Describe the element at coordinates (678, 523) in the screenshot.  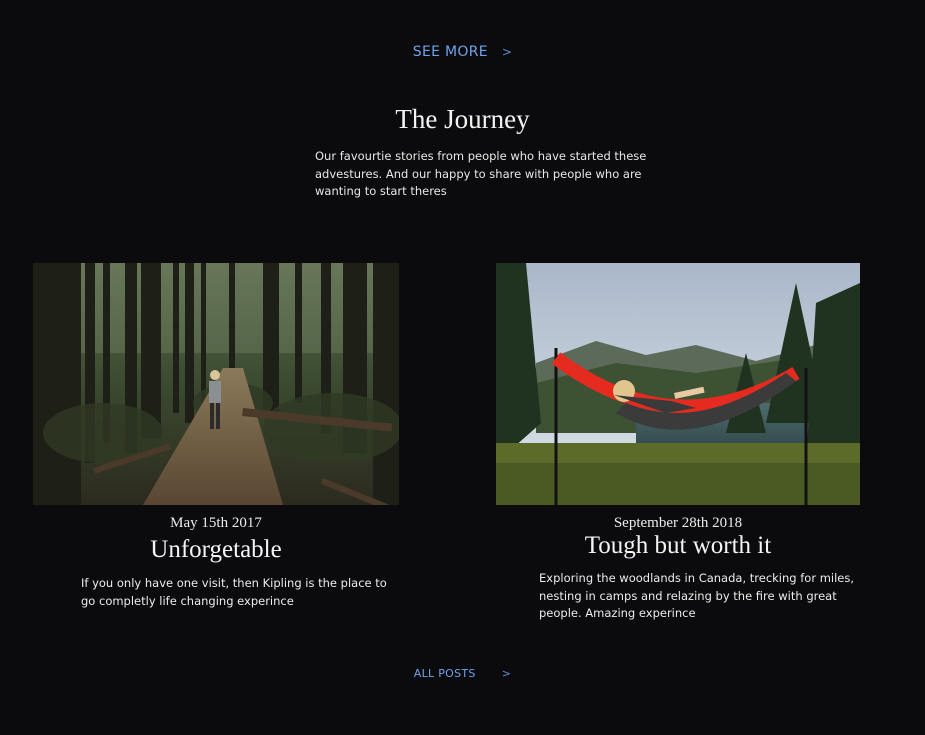
I see `post-date: September 28th 2018` at that location.